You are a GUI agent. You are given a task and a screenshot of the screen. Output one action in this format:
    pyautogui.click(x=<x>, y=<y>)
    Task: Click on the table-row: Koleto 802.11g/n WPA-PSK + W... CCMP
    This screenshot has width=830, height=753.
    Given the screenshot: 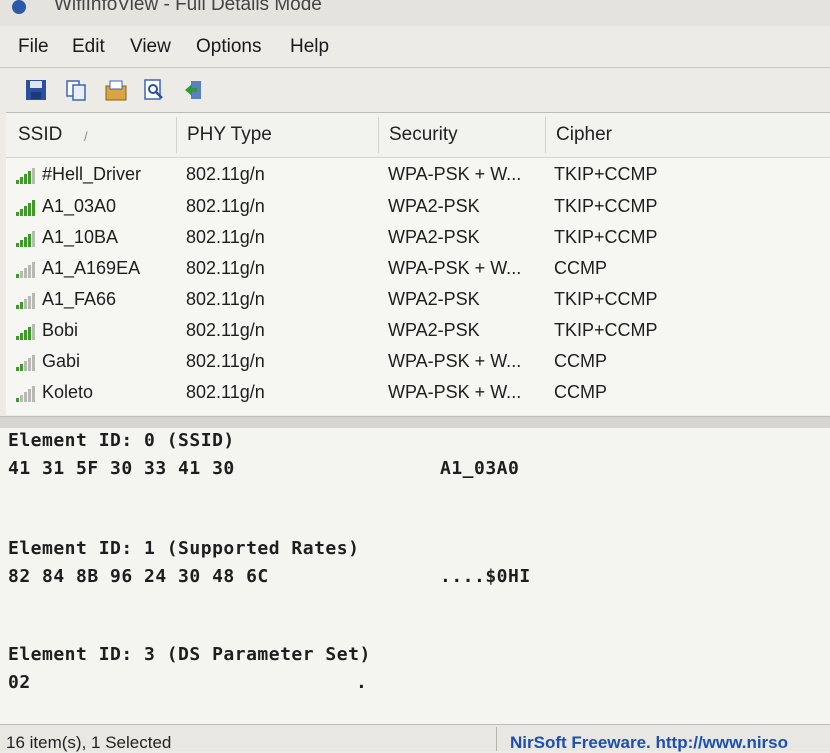 What is the action you would take?
    pyautogui.click(x=418, y=393)
    